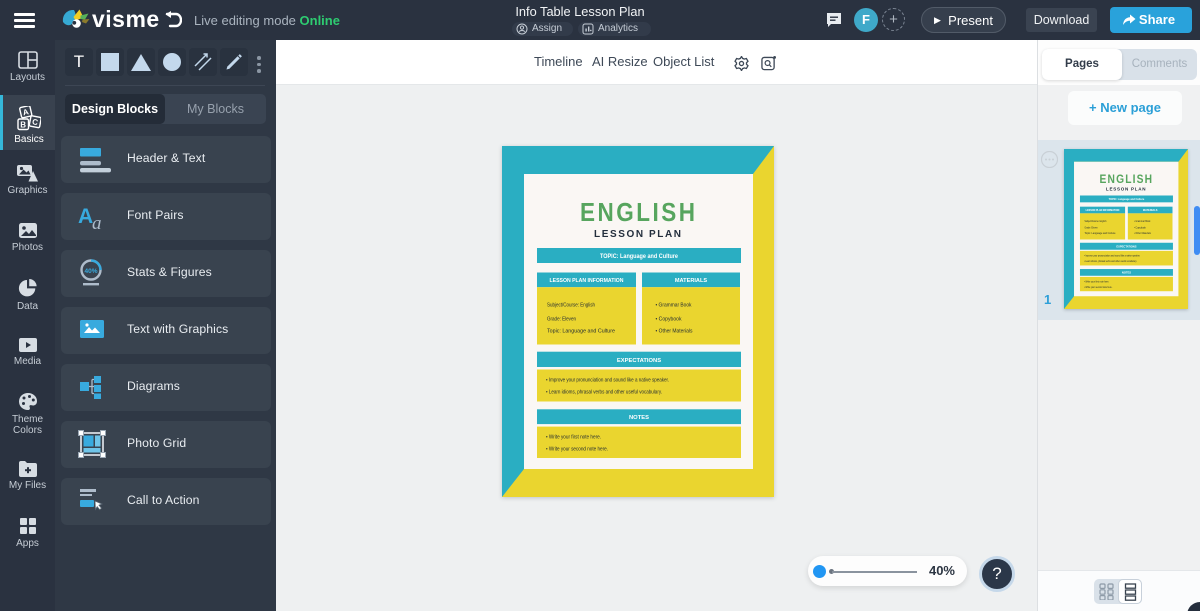 The height and width of the screenshot is (611, 1200). Describe the element at coordinates (23, 124) in the screenshot. I see `svg-text: B` at that location.